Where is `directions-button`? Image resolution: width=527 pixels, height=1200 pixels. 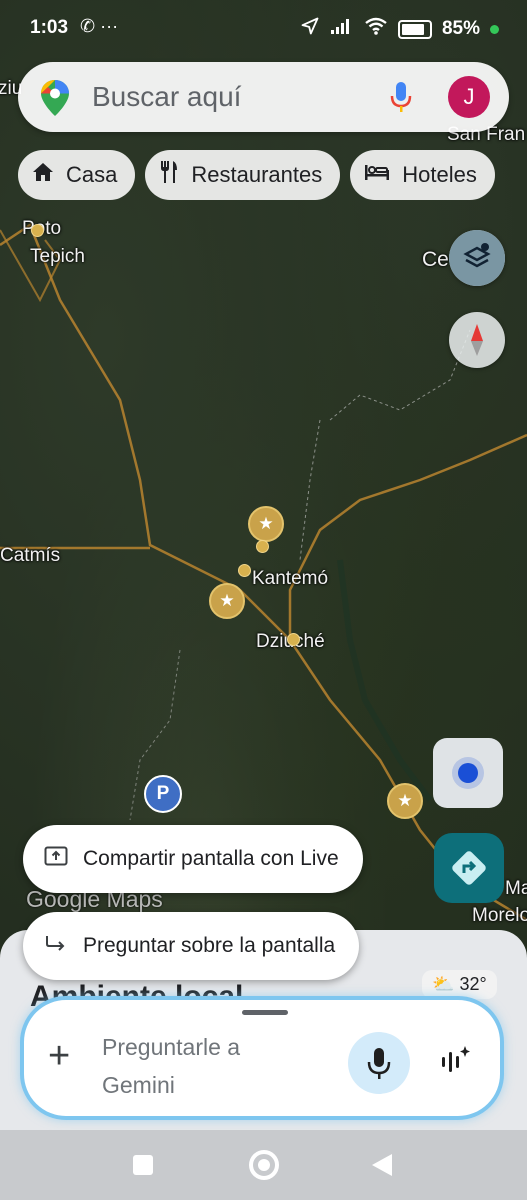 directions-button is located at coordinates (469, 868).